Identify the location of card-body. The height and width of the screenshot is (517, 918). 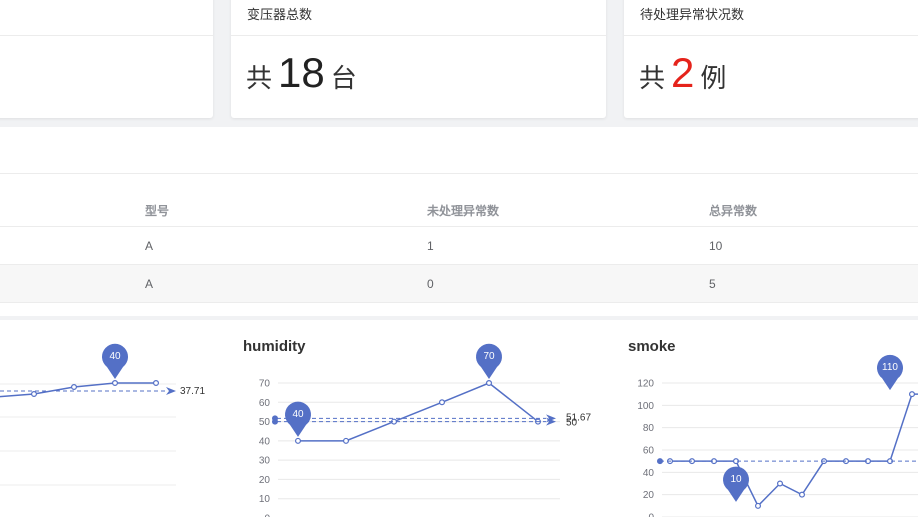
(106, 74).